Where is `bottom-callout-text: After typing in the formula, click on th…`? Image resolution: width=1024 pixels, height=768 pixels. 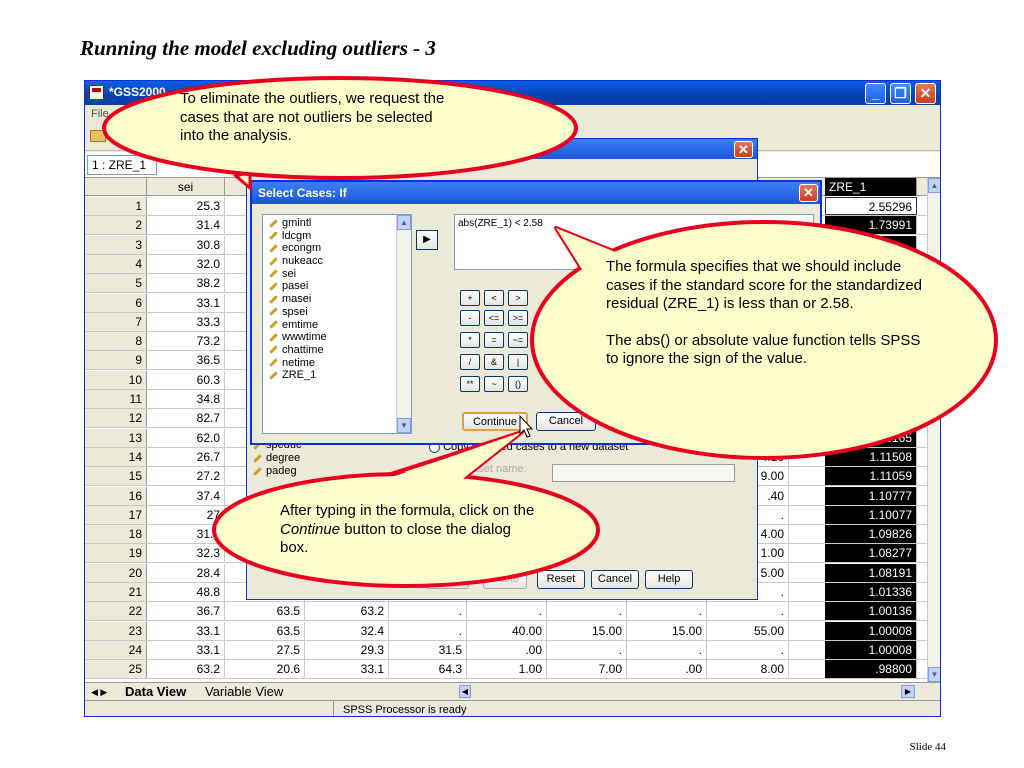 bottom-callout-text: After typing in the formula, click on th… is located at coordinates (407, 529).